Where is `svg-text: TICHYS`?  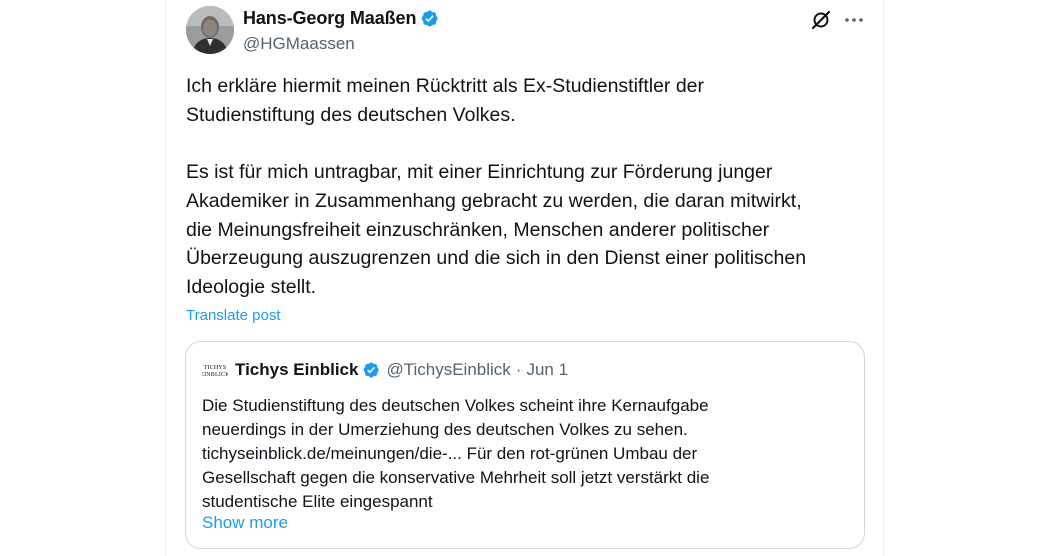 svg-text: TICHYS is located at coordinates (215, 368).